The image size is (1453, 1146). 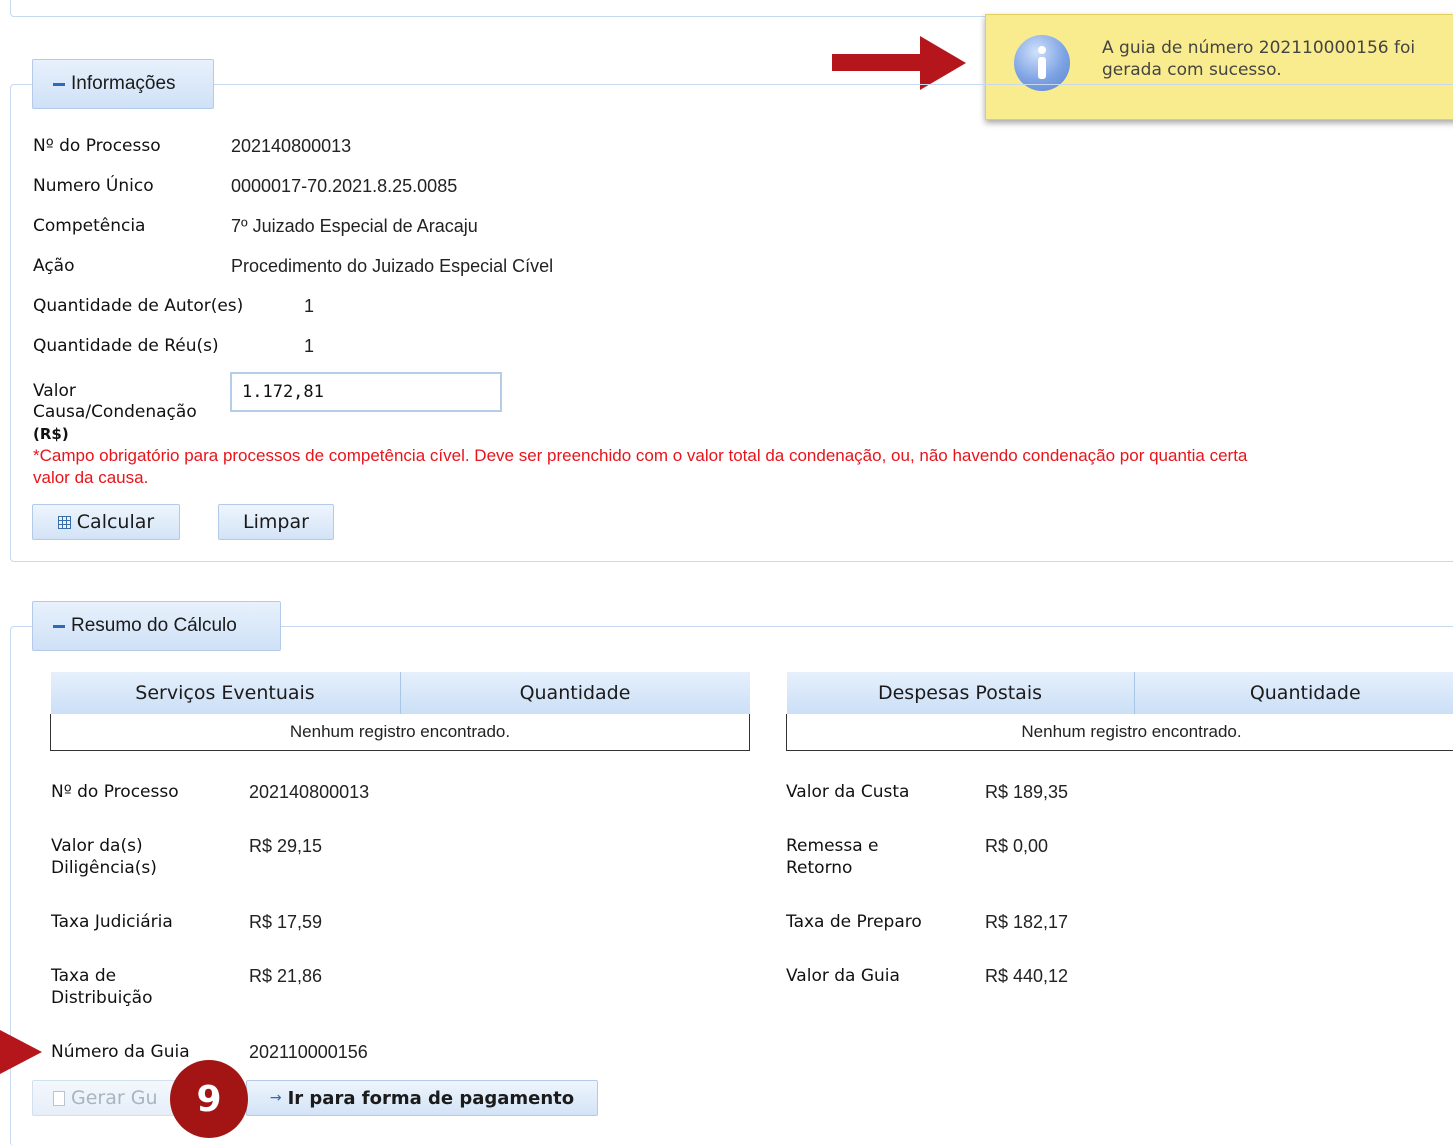 I want to click on valor-causa-label-line1: Valor, so click(x=54, y=391).